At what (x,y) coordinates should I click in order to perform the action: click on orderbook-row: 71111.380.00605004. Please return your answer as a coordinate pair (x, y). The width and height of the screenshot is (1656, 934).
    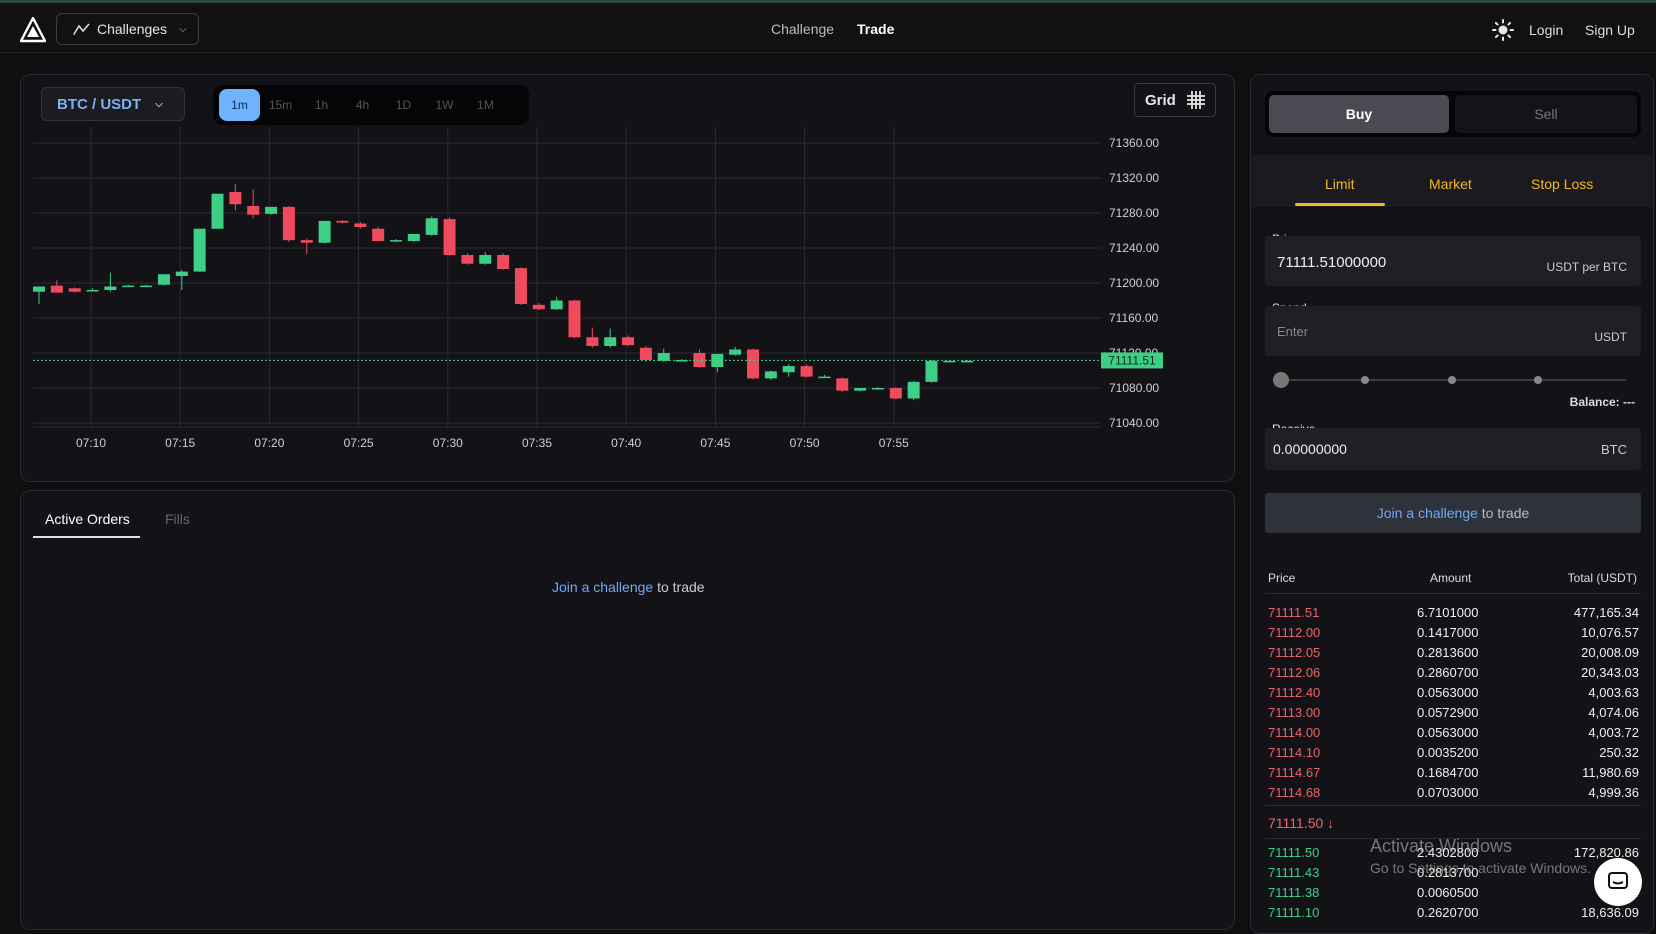
    Looking at the image, I should click on (1452, 895).